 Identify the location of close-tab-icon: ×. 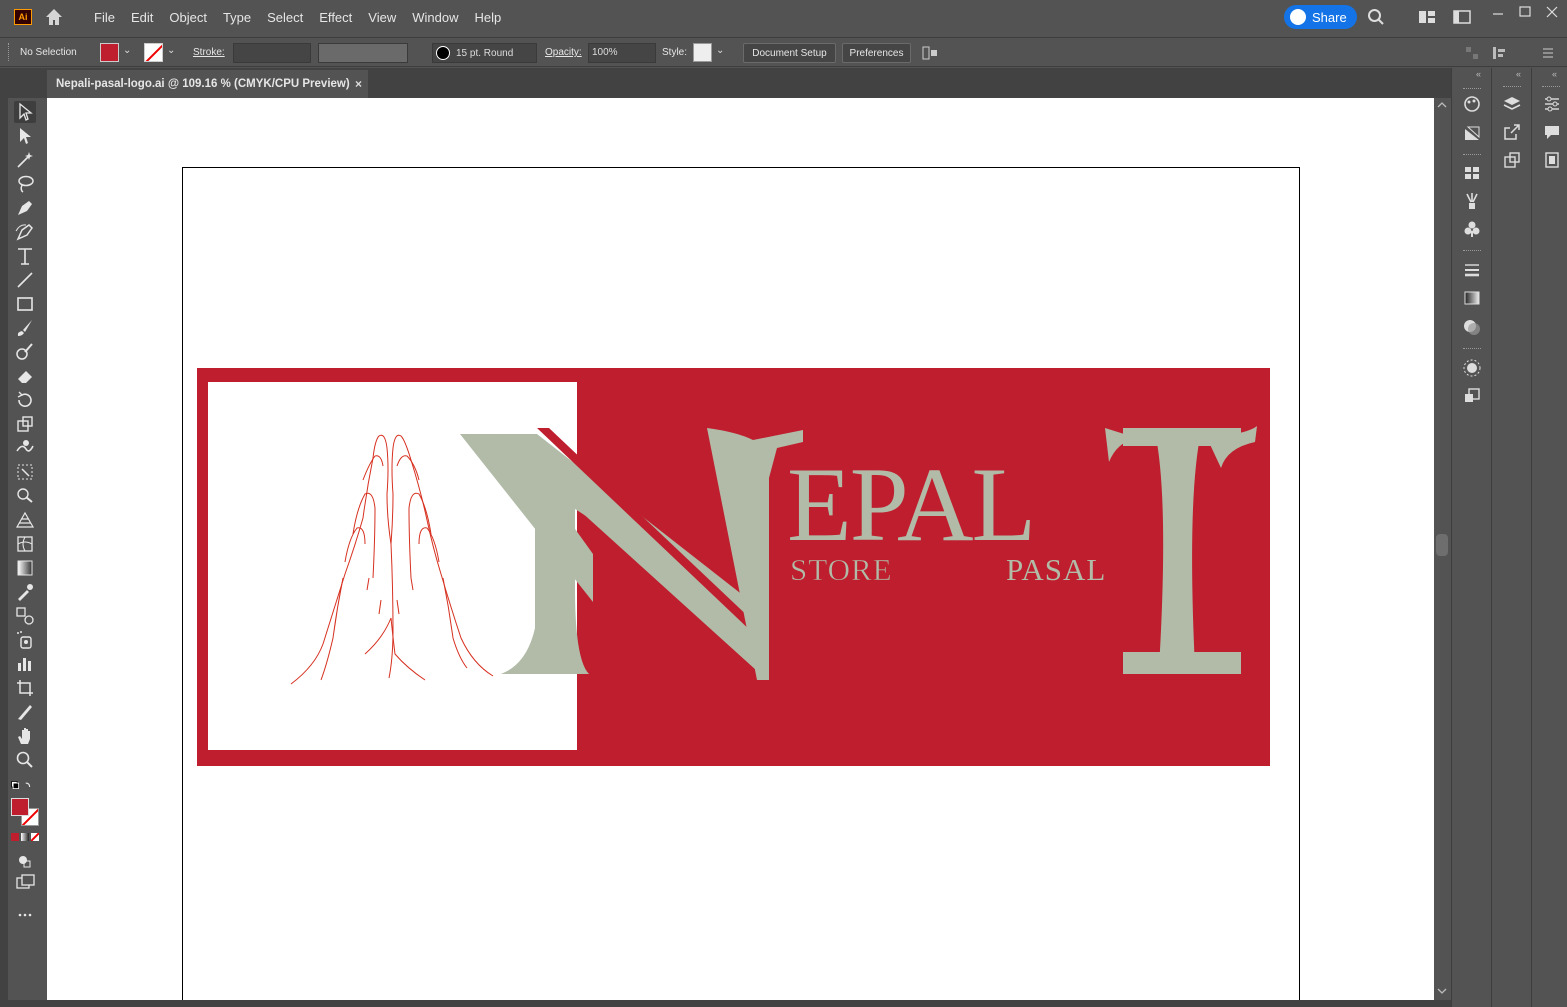
(358, 84).